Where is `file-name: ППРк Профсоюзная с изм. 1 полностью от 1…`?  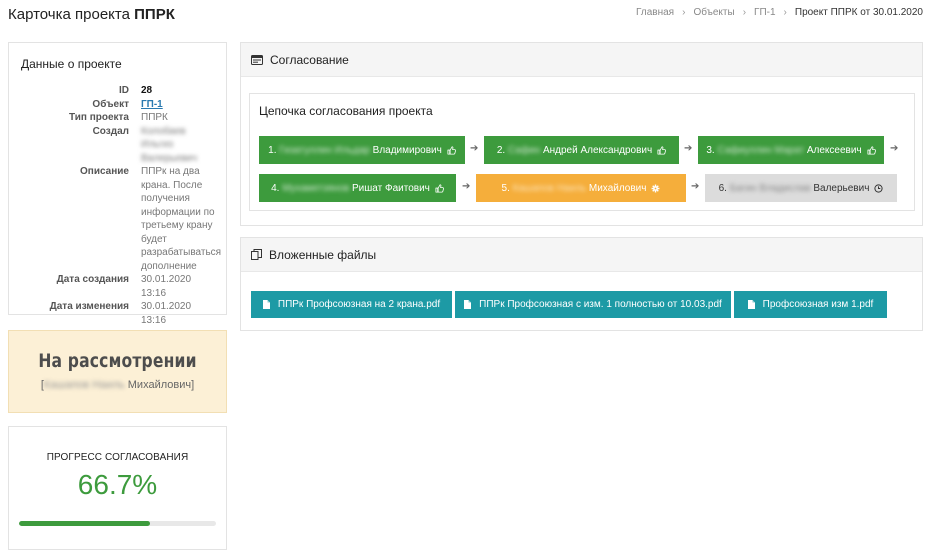 file-name: ППРк Профсоюзная с изм. 1 полностью от 1… is located at coordinates (600, 304).